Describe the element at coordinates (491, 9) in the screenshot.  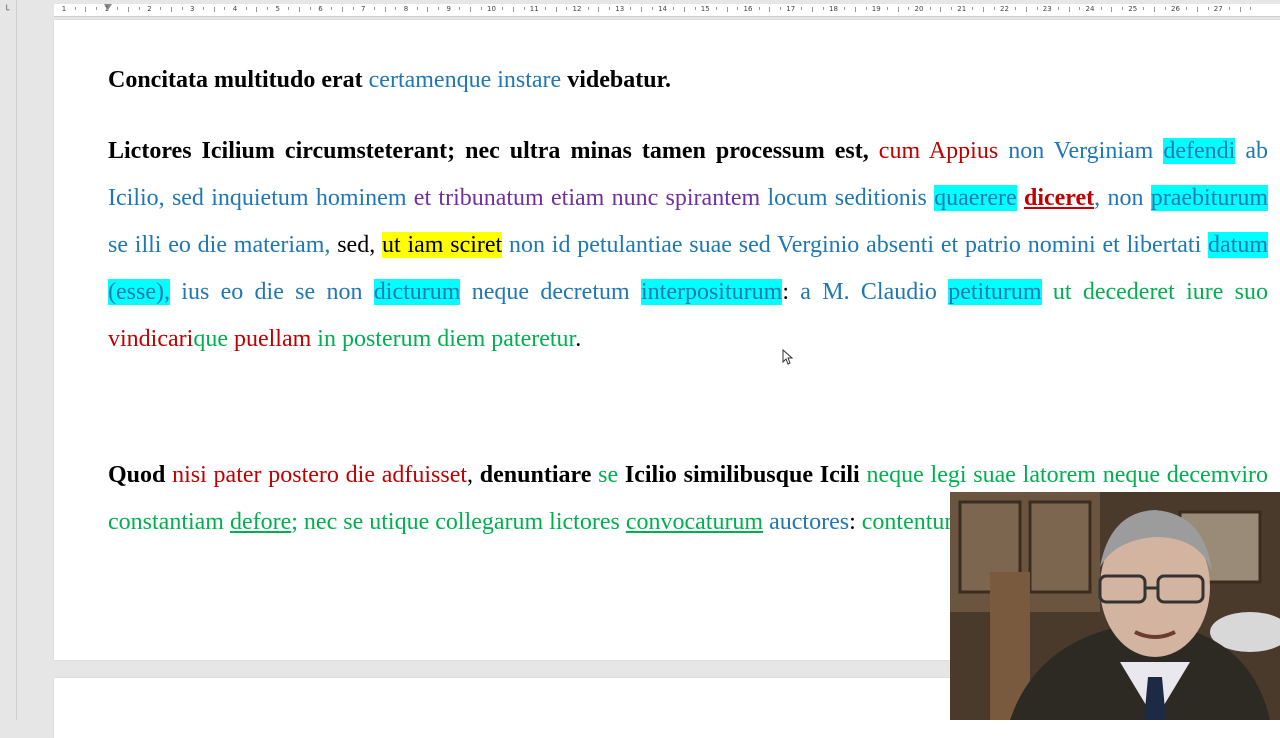
I see `ruler-number: 10` at that location.